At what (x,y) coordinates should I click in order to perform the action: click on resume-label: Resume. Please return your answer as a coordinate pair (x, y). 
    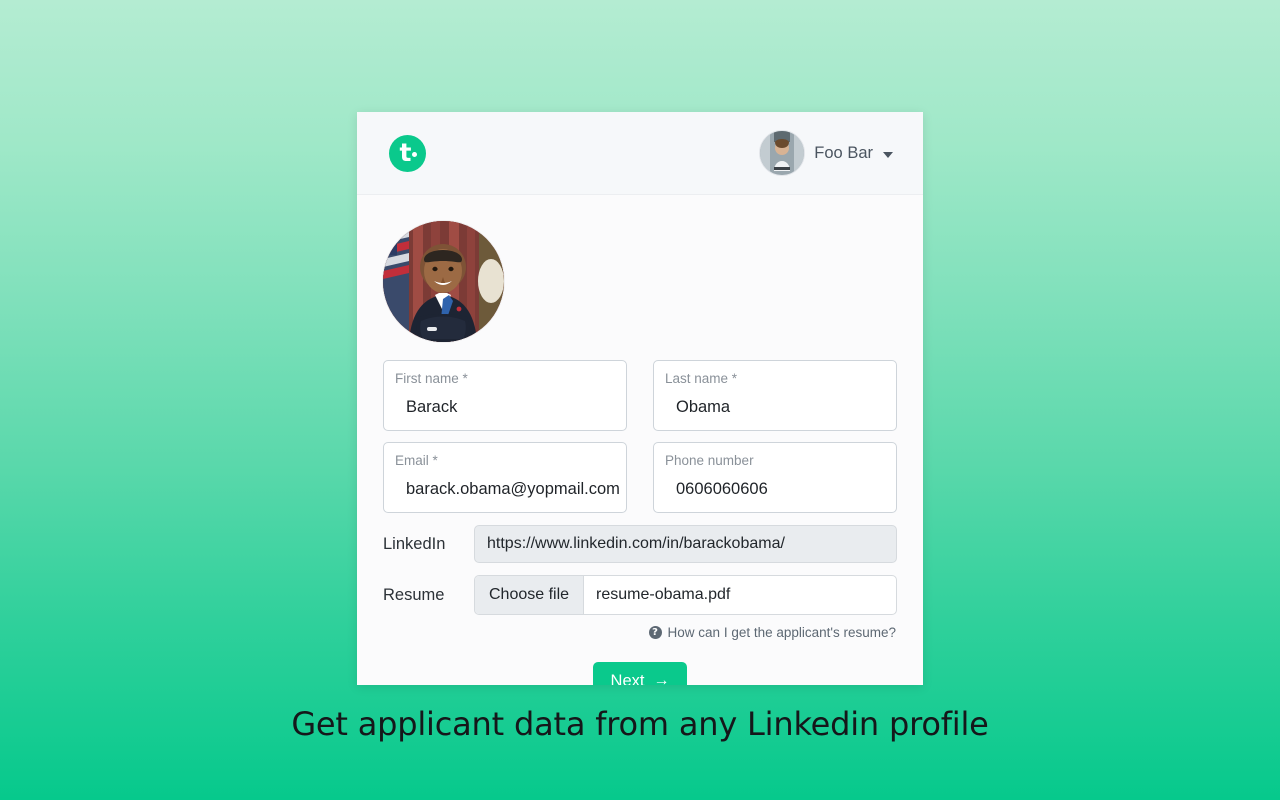
    Looking at the image, I should click on (414, 594).